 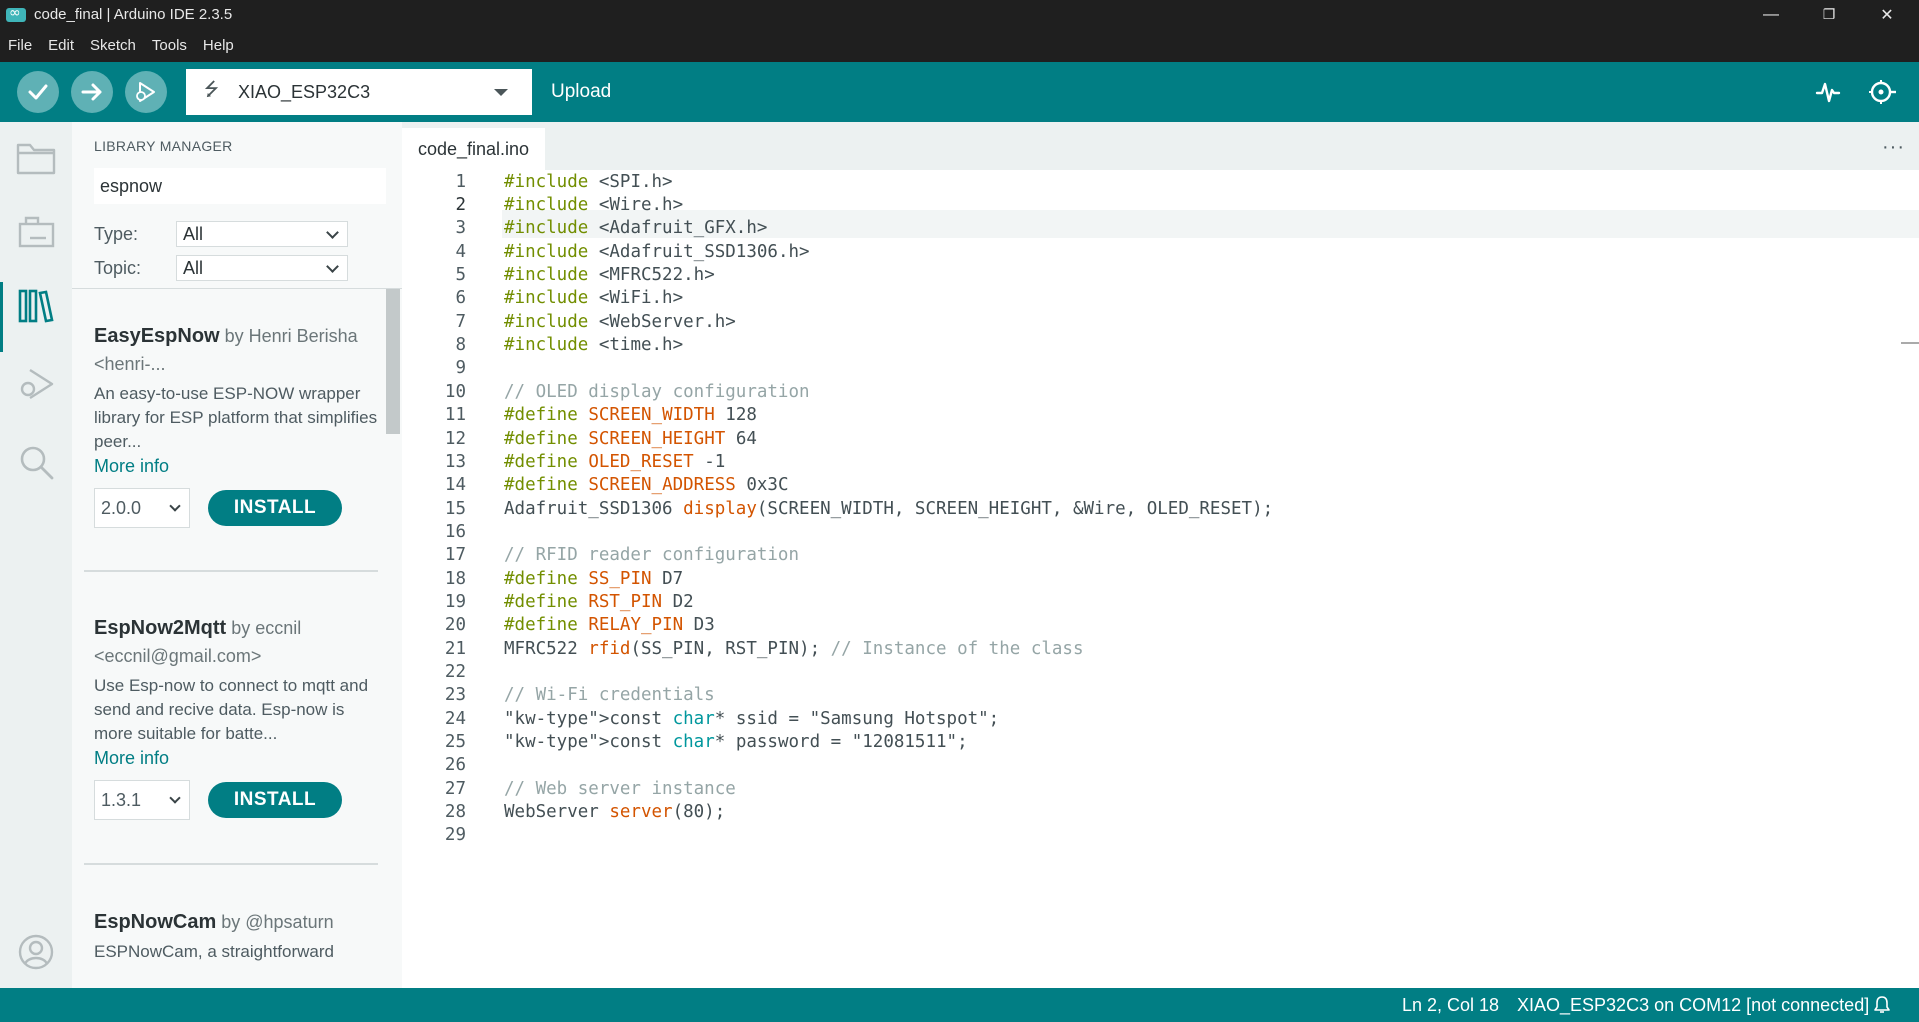 What do you see at coordinates (1160, 788) in the screenshot?
I see `code-line: 27 // Web server instance` at bounding box center [1160, 788].